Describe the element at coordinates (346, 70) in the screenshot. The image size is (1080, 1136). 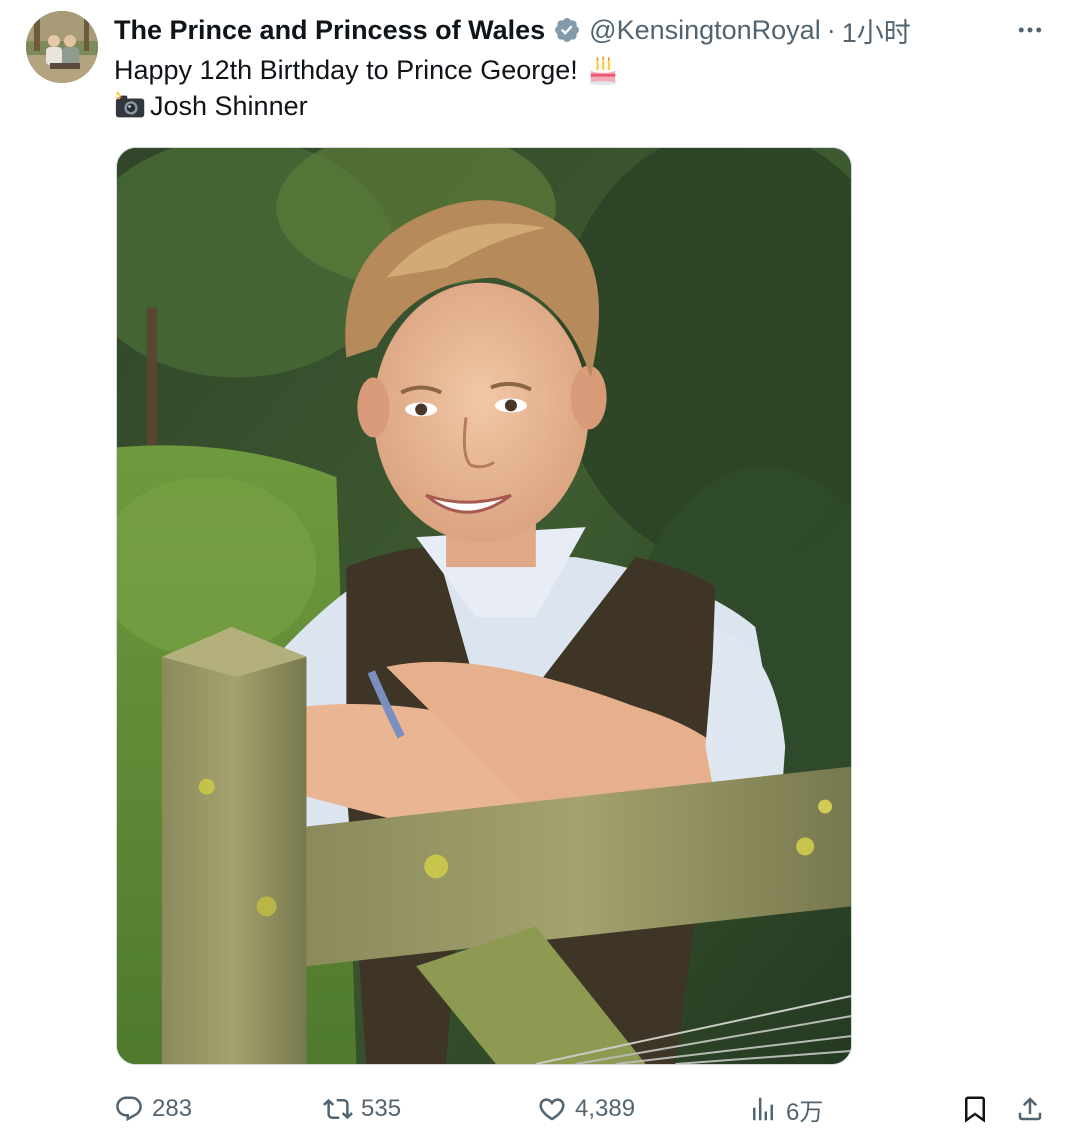
I see `post-text-birthday: Happy 12th Birthday to Prince George!` at that location.